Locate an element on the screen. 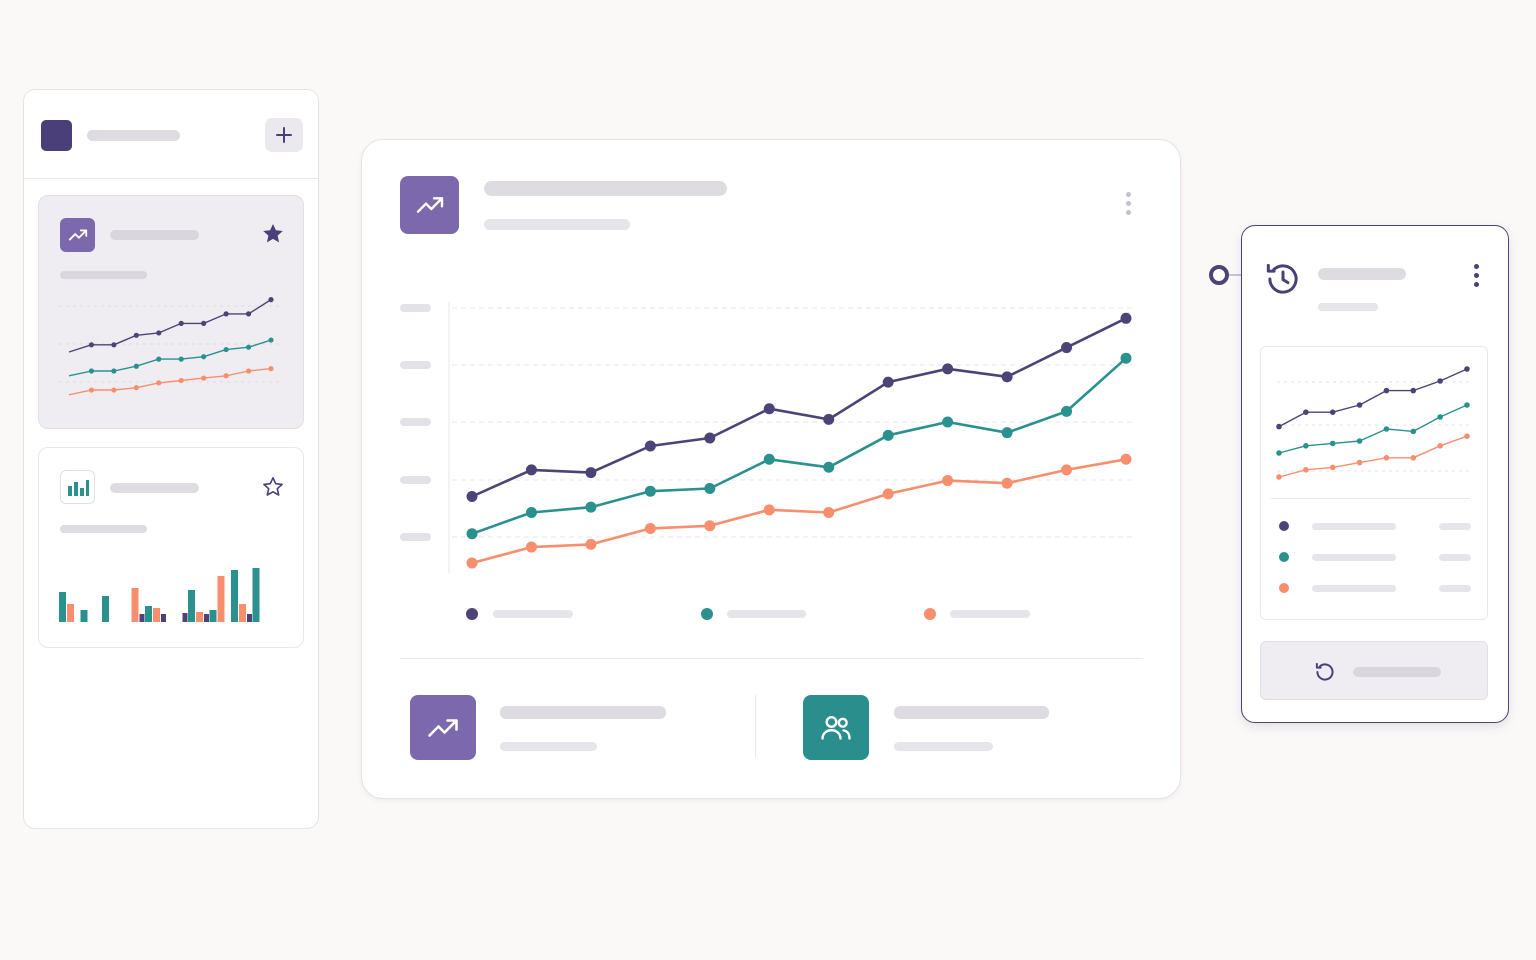 Image resolution: width=1536 pixels, height=960 pixels. restore-label-placeholder is located at coordinates (1397, 672).